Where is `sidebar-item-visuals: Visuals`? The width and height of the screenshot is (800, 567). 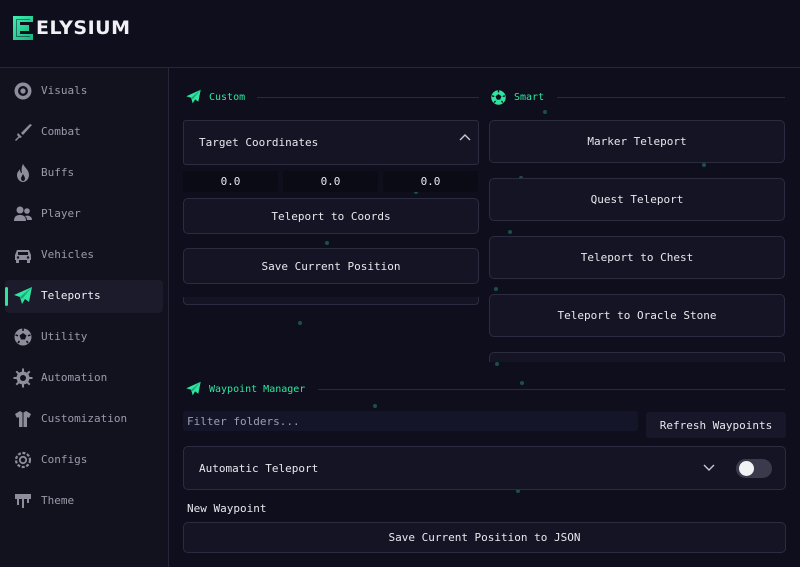
sidebar-item-visuals: Visuals is located at coordinates (84, 91).